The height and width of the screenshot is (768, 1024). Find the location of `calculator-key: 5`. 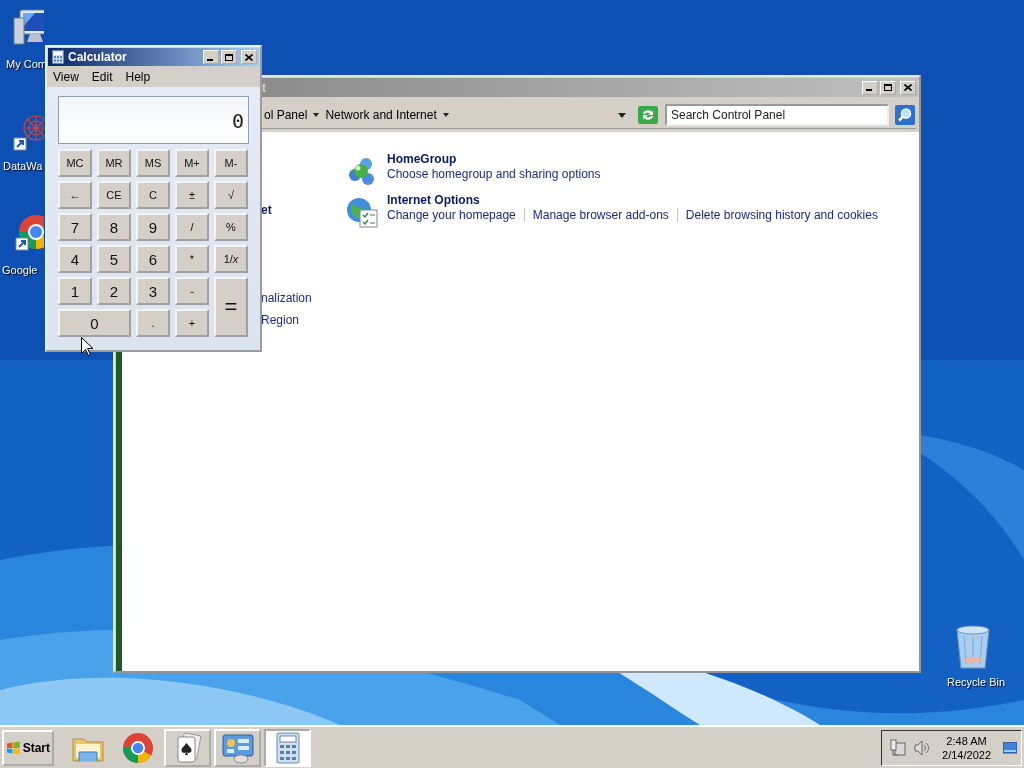

calculator-key: 5 is located at coordinates (114, 259).